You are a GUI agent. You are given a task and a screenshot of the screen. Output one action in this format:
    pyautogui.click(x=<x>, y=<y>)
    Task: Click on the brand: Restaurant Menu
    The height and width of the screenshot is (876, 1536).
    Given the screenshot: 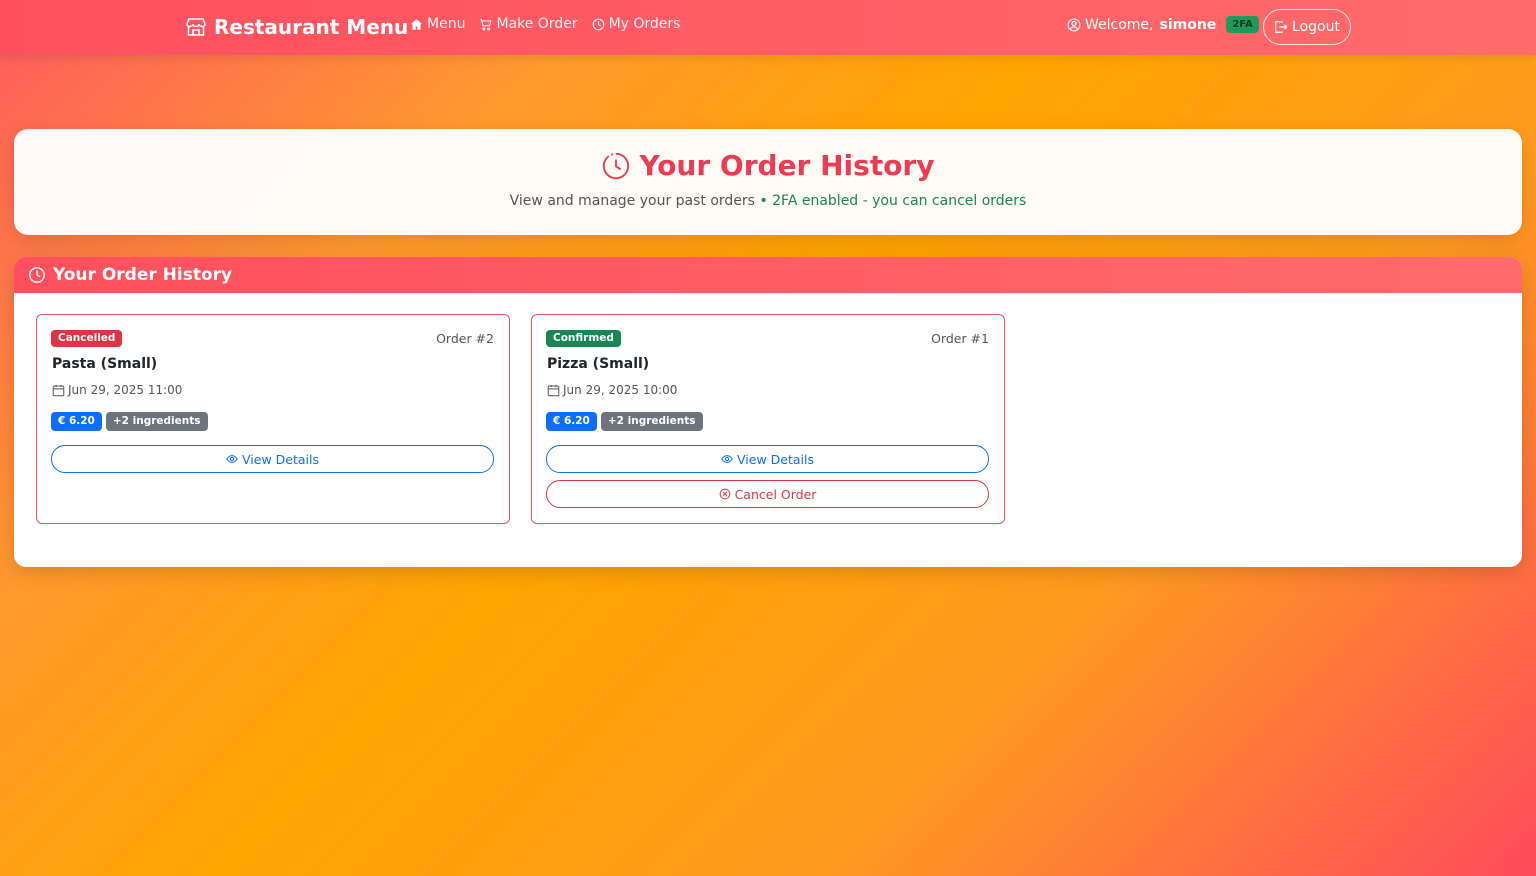 What is the action you would take?
    pyautogui.click(x=296, y=27)
    